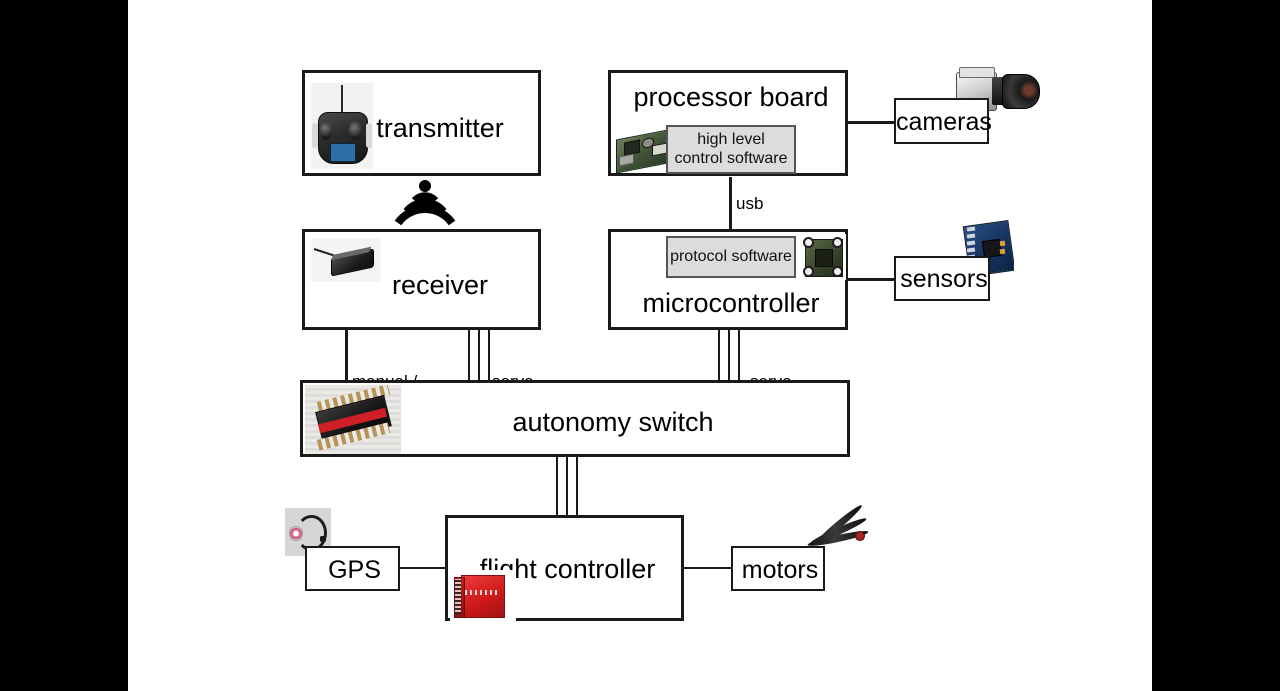 The image size is (1280, 691). What do you see at coordinates (730, 203) in the screenshot?
I see `edge-usb-vertical` at bounding box center [730, 203].